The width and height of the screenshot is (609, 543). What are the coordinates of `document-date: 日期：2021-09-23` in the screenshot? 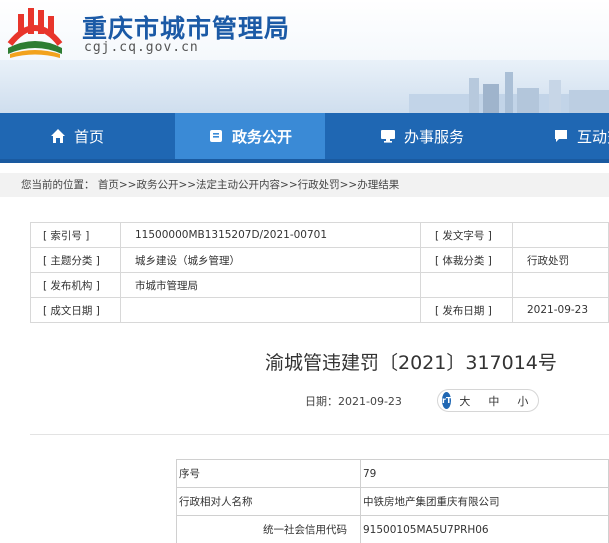 It's located at (353, 401).